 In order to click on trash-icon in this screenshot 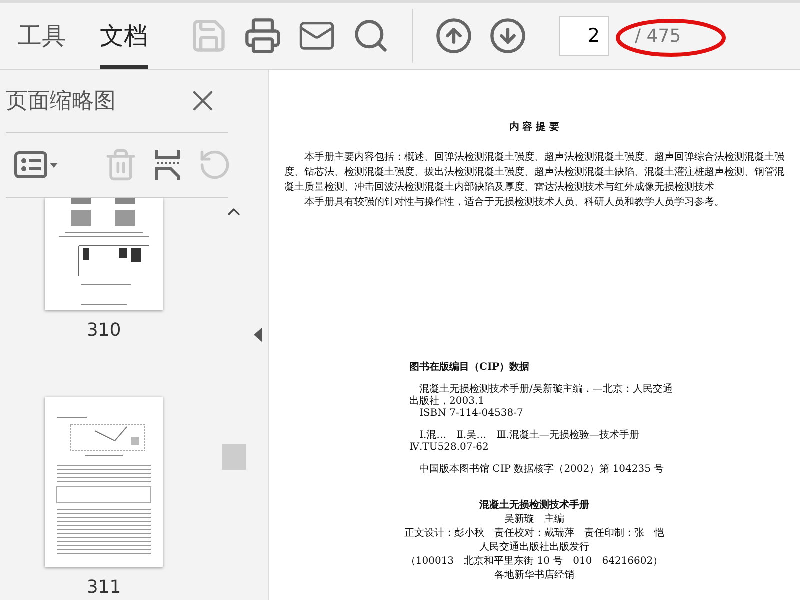, I will do `click(121, 165)`.